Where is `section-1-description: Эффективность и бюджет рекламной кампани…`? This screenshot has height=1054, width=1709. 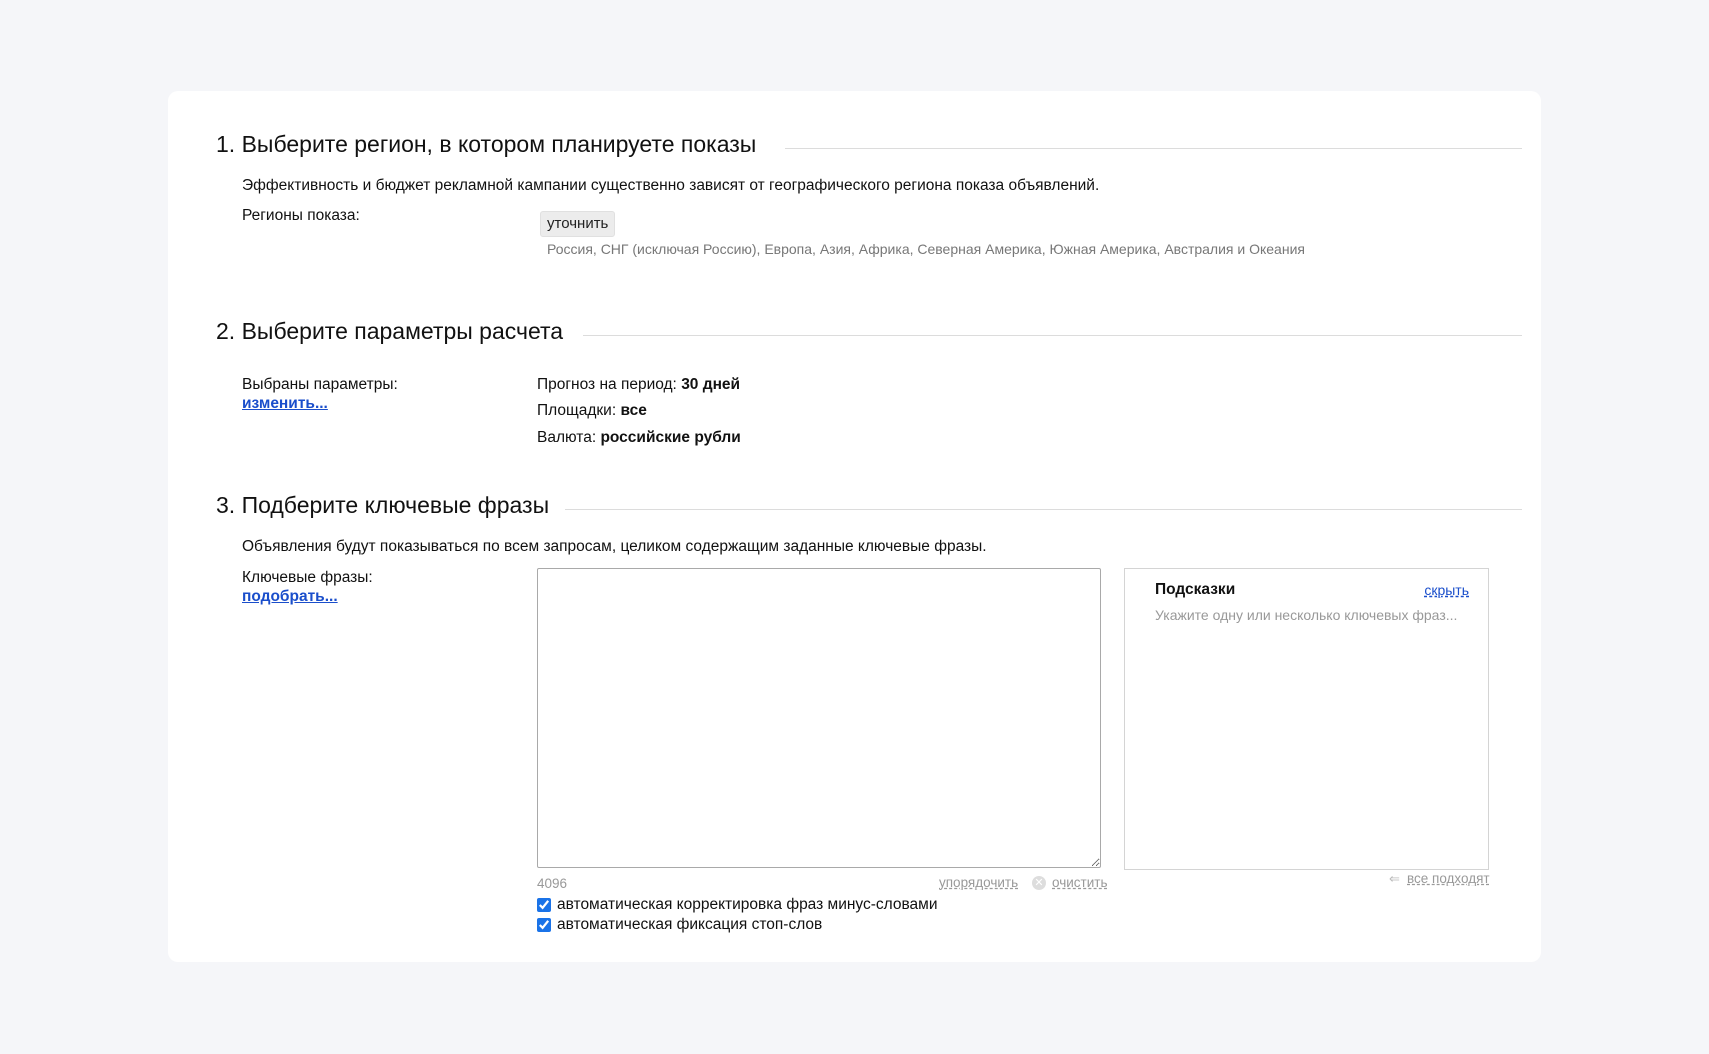
section-1-description: Эффективность и бюджет рекламной кампани… is located at coordinates (671, 185).